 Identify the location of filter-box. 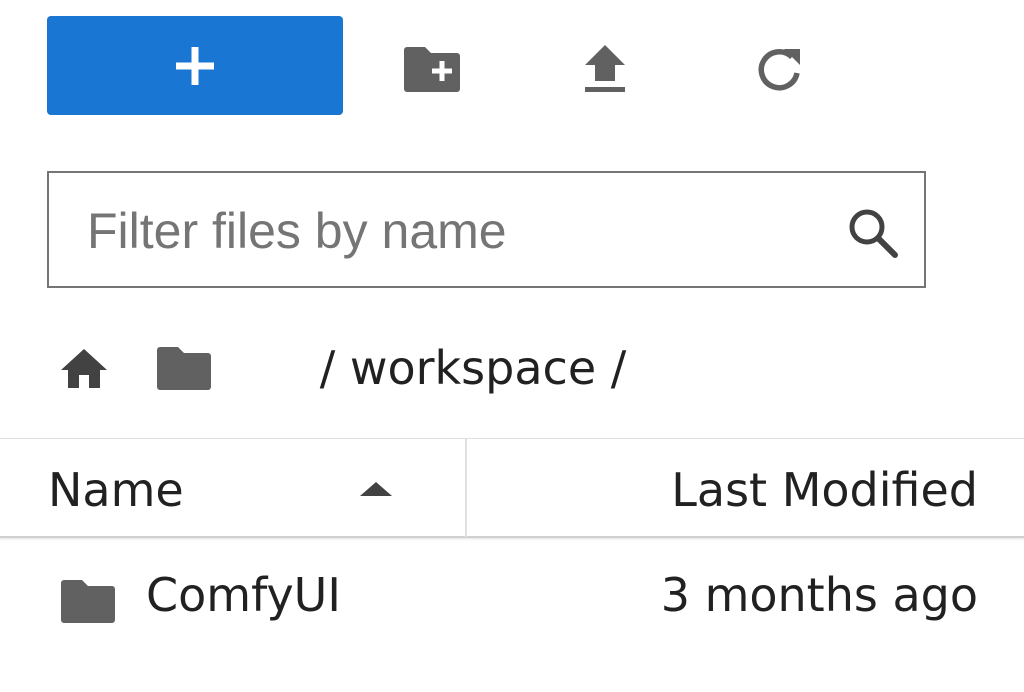
(486, 229).